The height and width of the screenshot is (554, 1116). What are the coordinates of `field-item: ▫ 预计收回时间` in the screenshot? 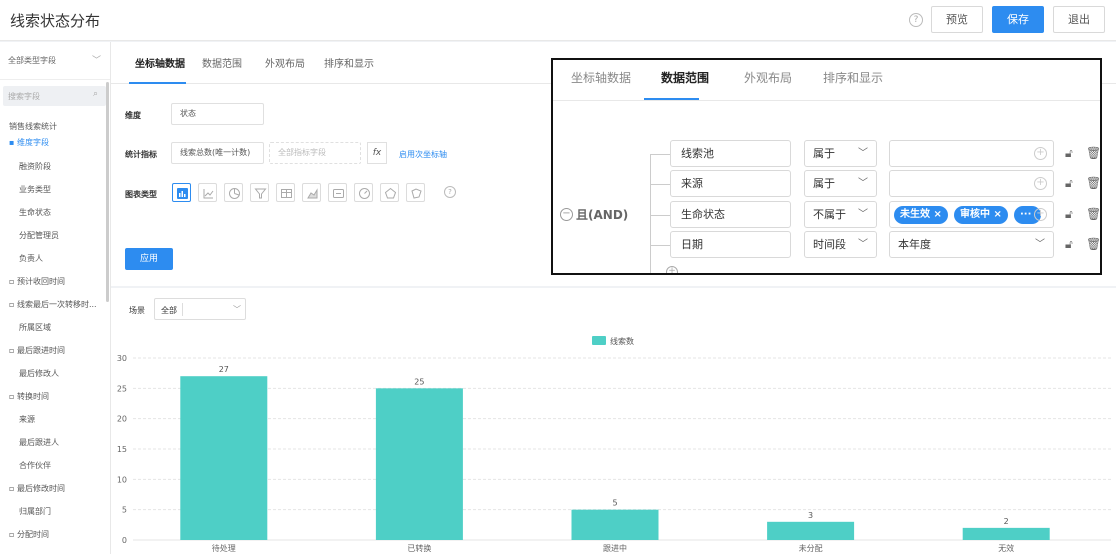 It's located at (37, 281).